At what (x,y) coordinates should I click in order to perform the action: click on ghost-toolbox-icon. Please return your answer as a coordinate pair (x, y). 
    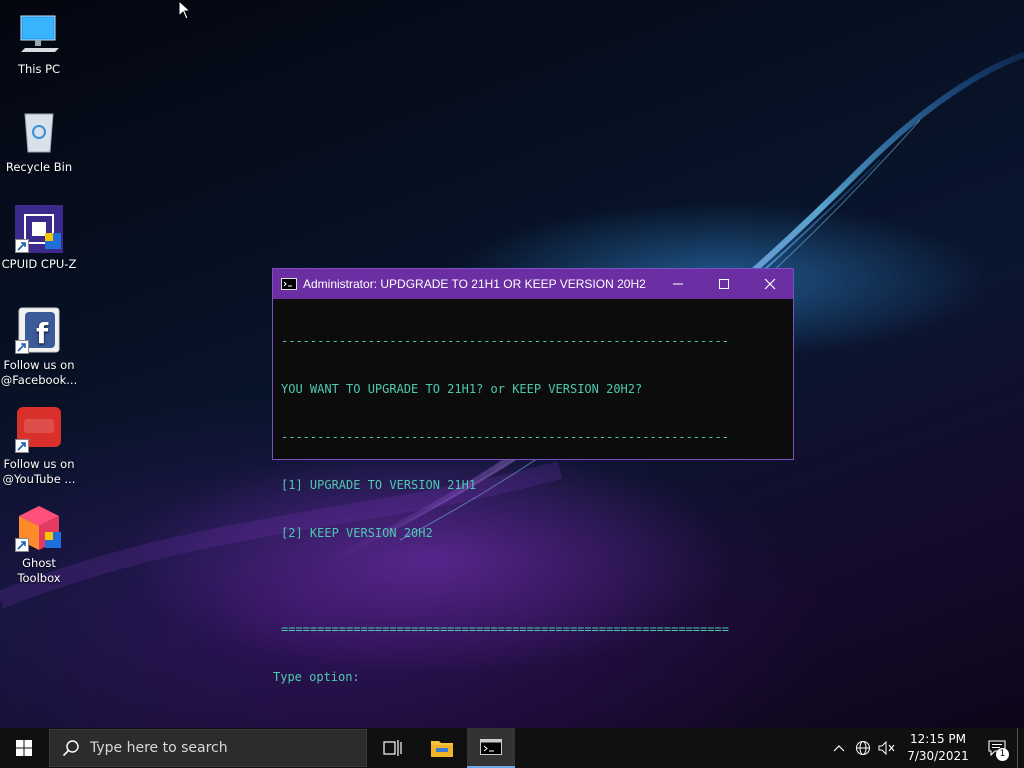
    Looking at the image, I should click on (39, 528).